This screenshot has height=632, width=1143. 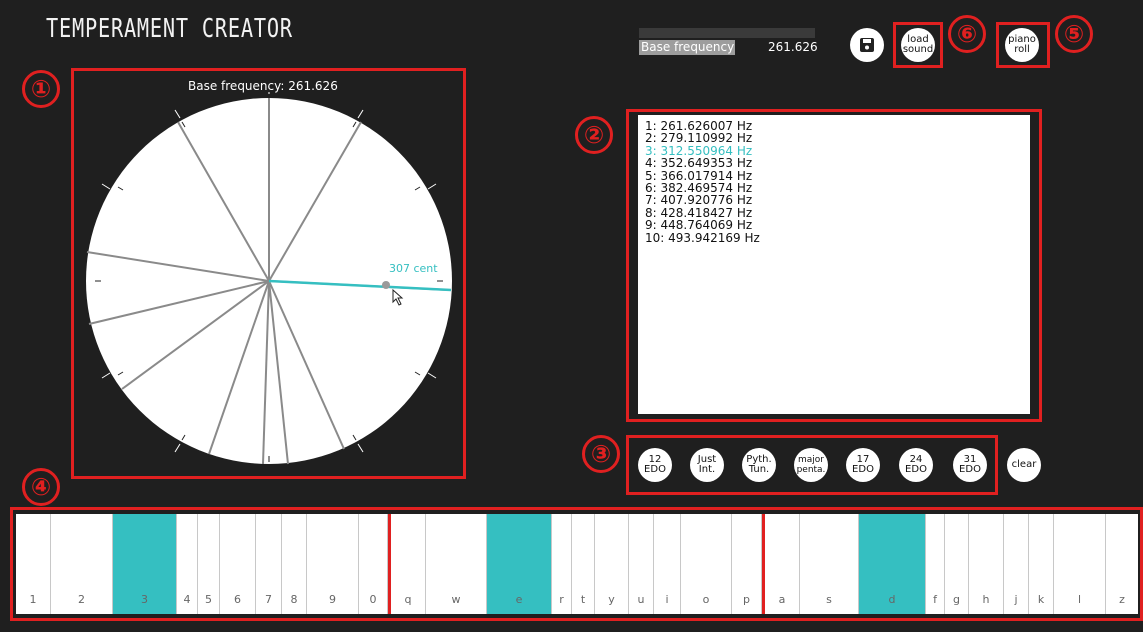 I want to click on key-l: l, so click(x=1080, y=564).